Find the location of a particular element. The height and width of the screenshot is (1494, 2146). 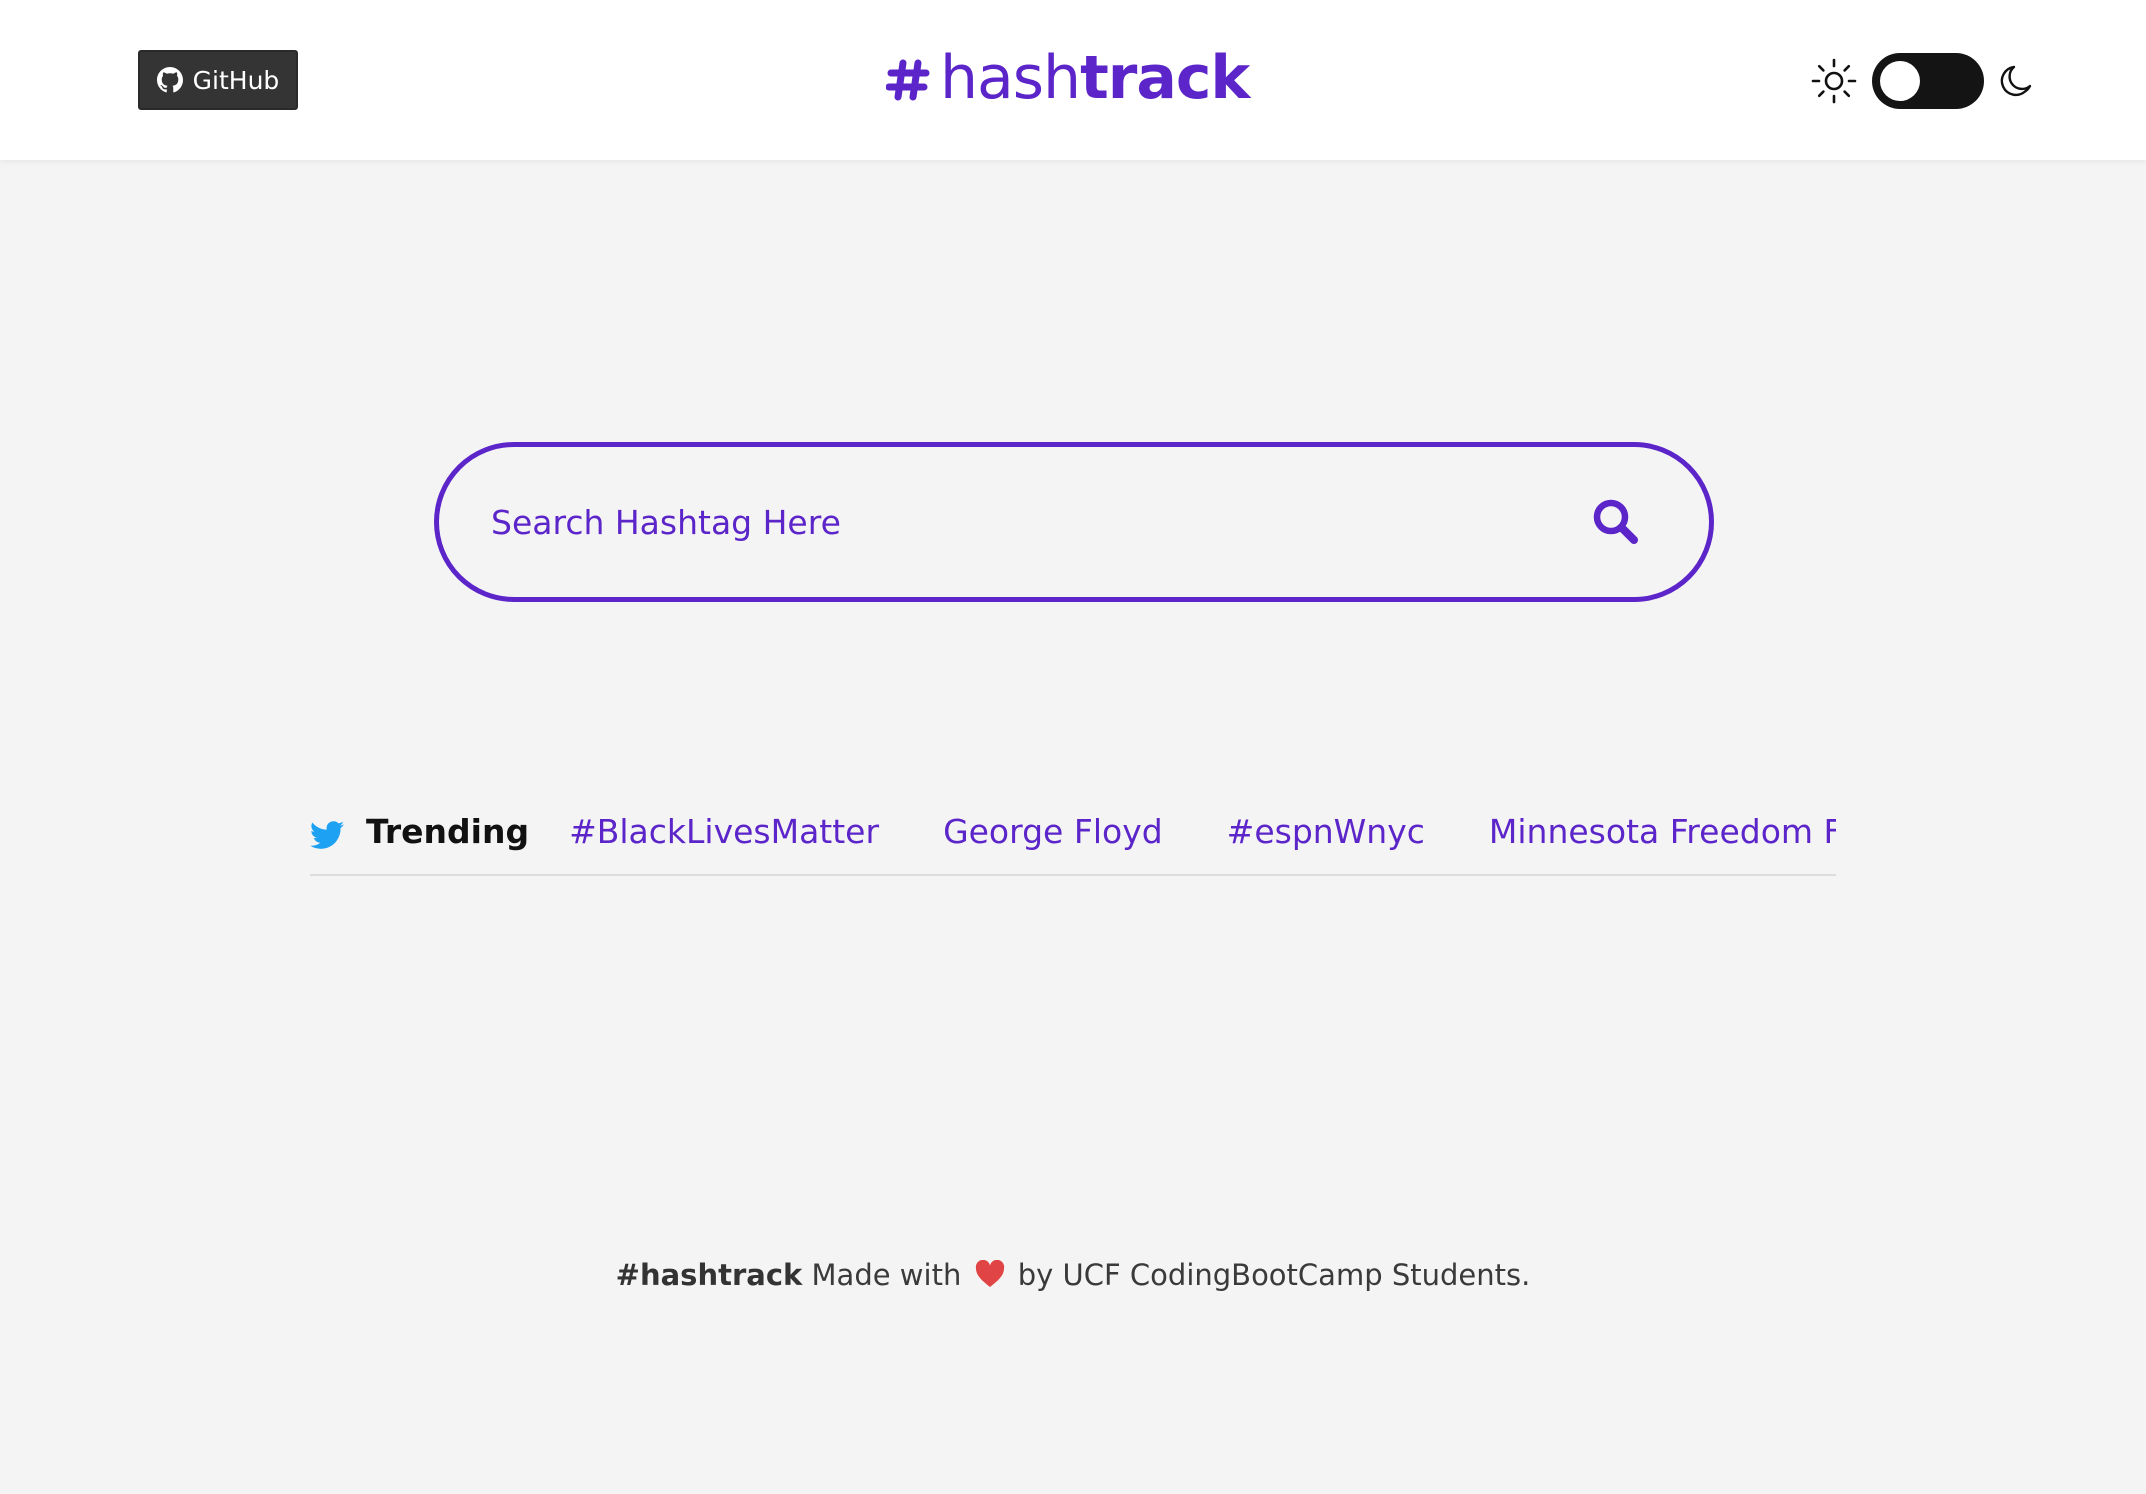

github-label: GitHub is located at coordinates (236, 80).